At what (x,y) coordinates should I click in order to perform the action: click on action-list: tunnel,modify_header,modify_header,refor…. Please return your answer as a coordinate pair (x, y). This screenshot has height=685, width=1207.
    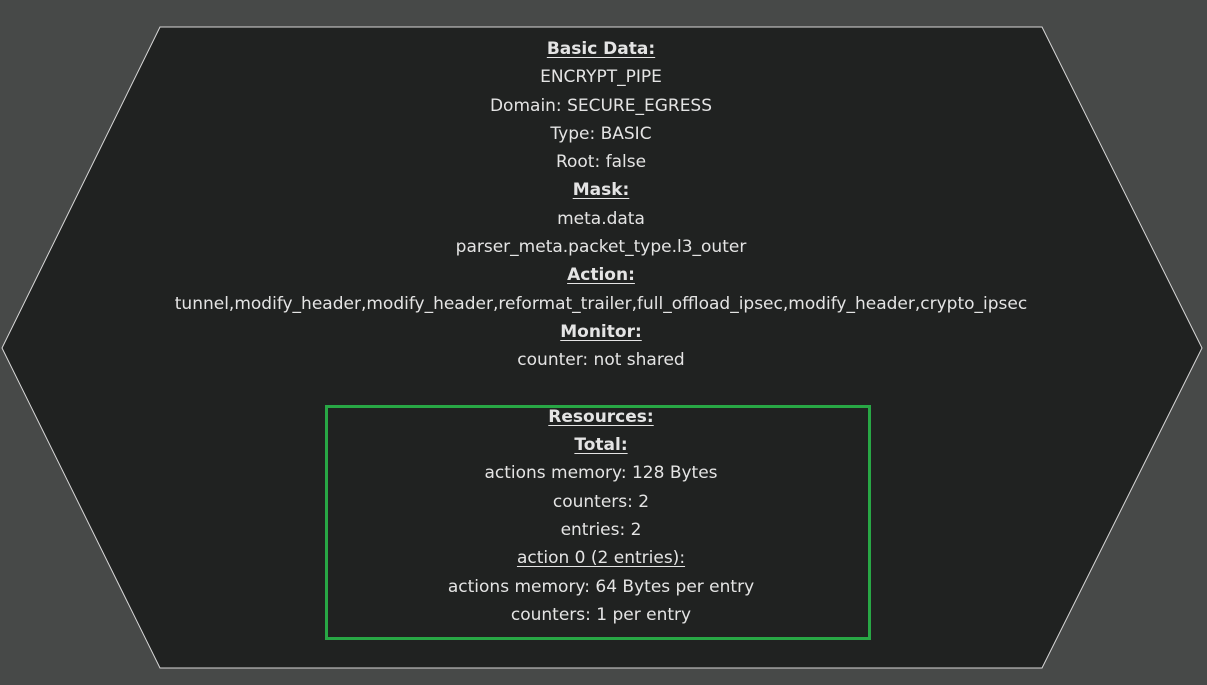
    Looking at the image, I should click on (601, 303).